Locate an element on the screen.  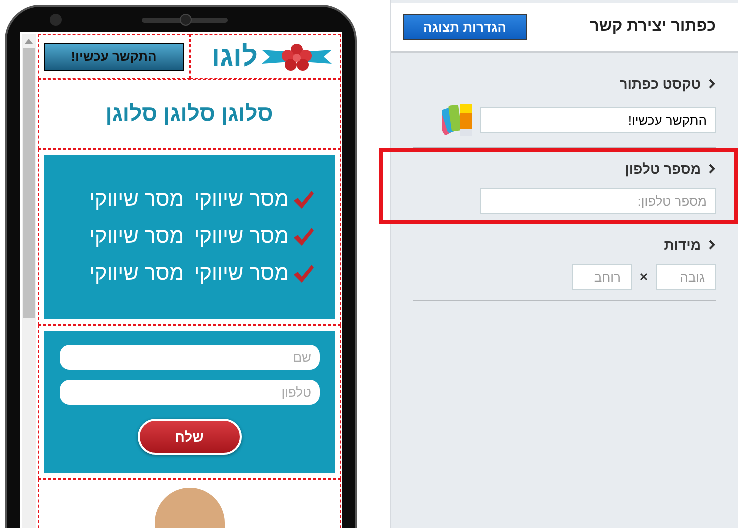
slogan-text: סלוגן סלוגן סלוגן is located at coordinates (190, 114).